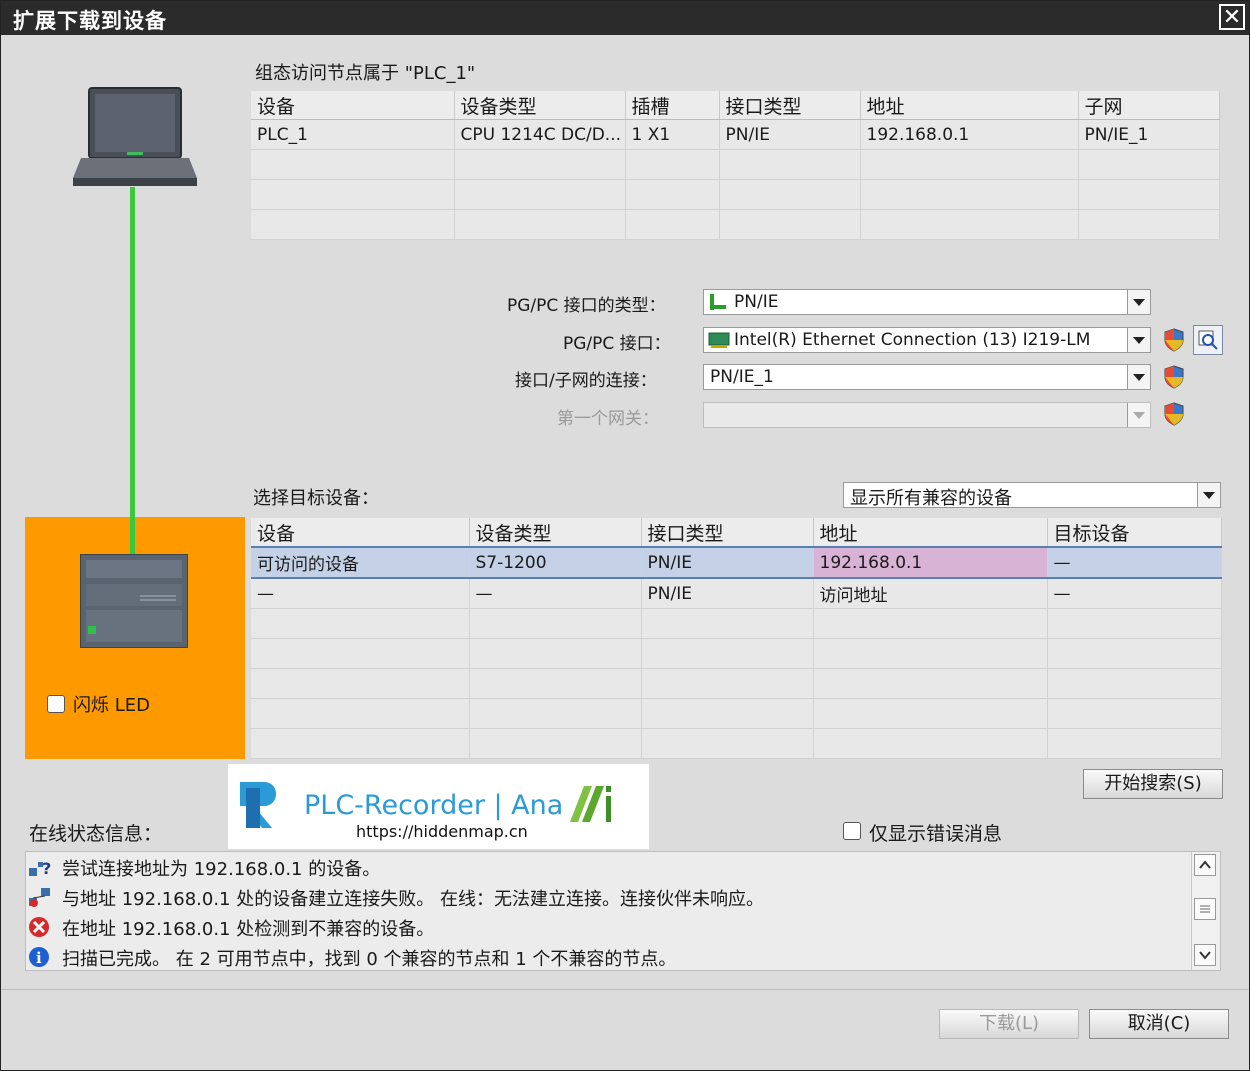 The image size is (1250, 1071). Describe the element at coordinates (969, 134) in the screenshot. I see `table-cell: 192.168.0.1` at that location.